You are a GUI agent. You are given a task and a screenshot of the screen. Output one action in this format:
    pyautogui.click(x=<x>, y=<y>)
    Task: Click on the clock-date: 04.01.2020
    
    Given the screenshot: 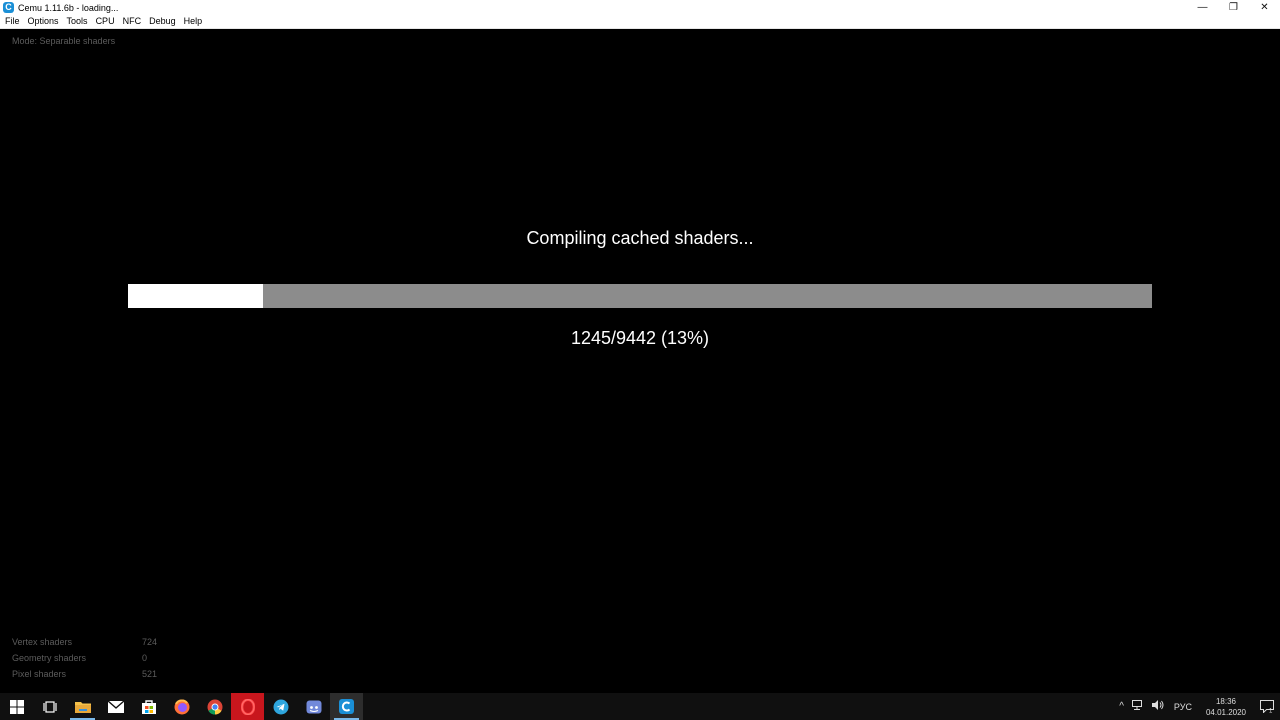 What is the action you would take?
    pyautogui.click(x=1225, y=712)
    